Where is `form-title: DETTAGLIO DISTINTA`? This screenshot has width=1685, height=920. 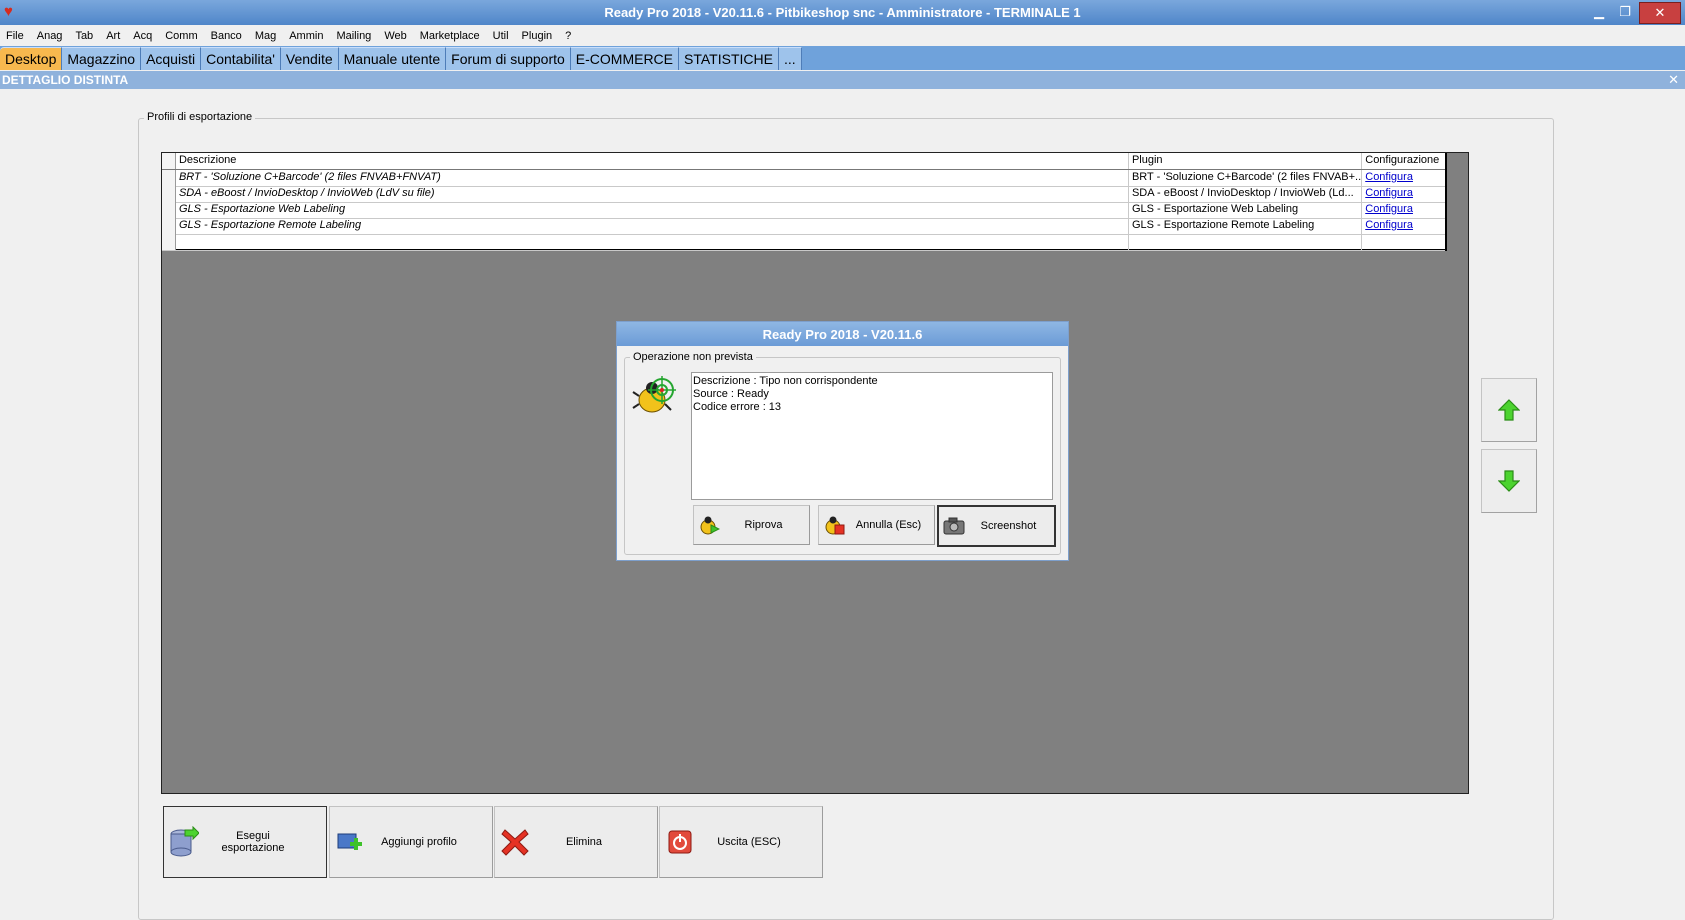 form-title: DETTAGLIO DISTINTA is located at coordinates (65, 80).